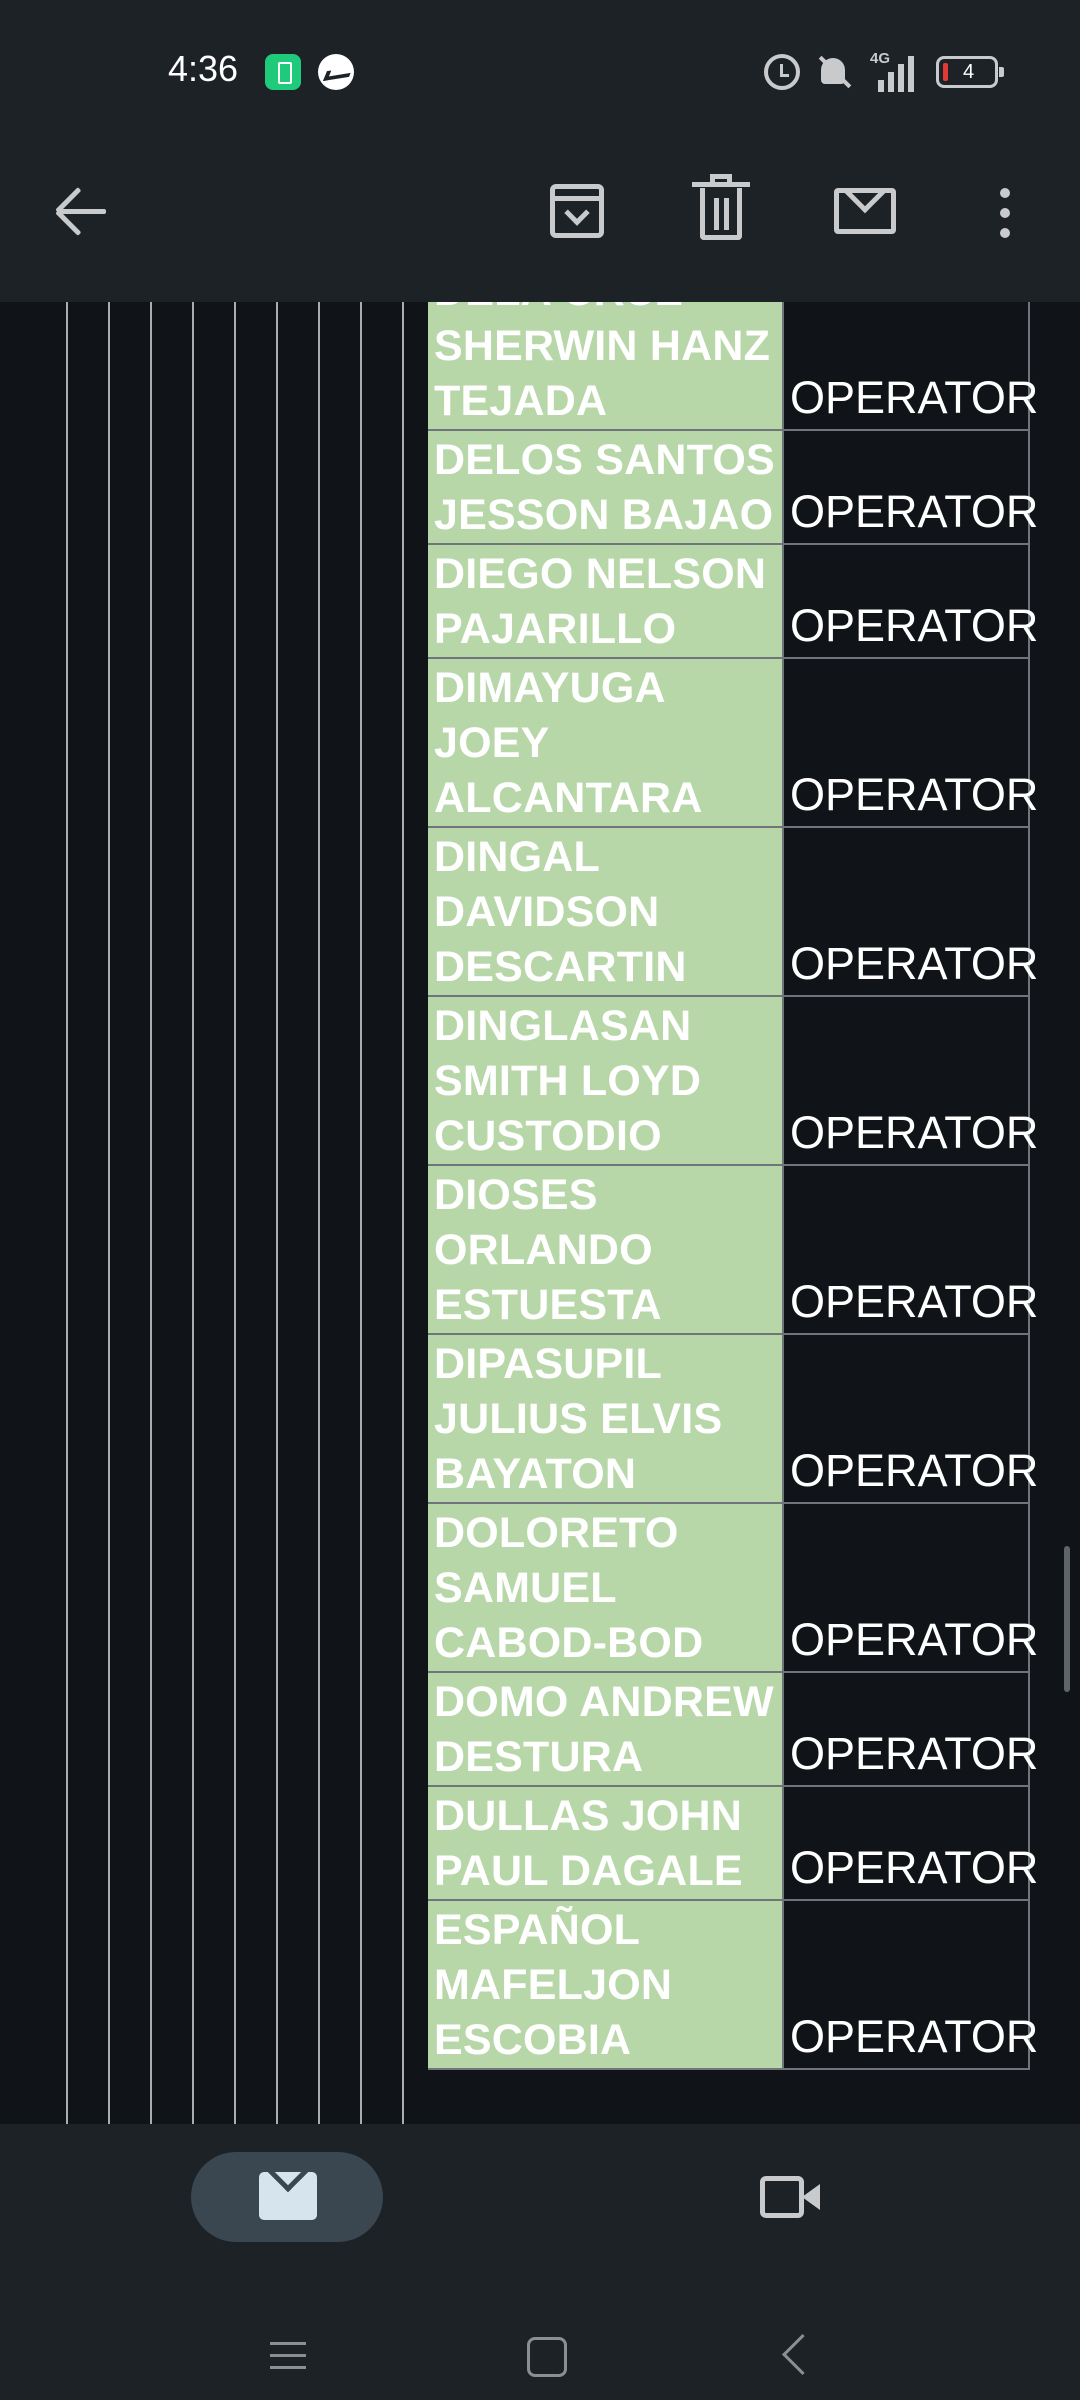  Describe the element at coordinates (492, 743) in the screenshot. I see `employee-name-line: JOEY` at that location.